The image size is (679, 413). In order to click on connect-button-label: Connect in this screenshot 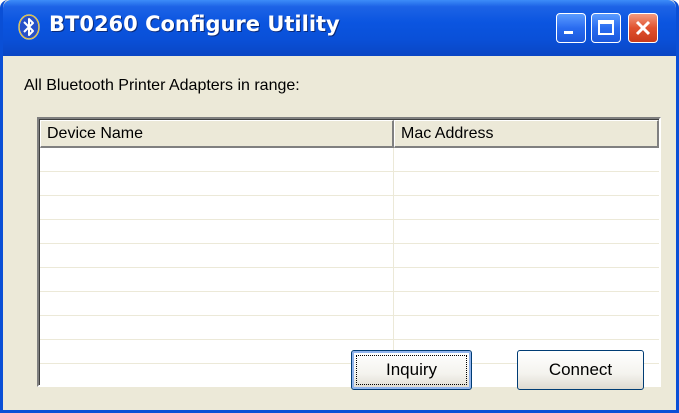, I will do `click(580, 369)`.